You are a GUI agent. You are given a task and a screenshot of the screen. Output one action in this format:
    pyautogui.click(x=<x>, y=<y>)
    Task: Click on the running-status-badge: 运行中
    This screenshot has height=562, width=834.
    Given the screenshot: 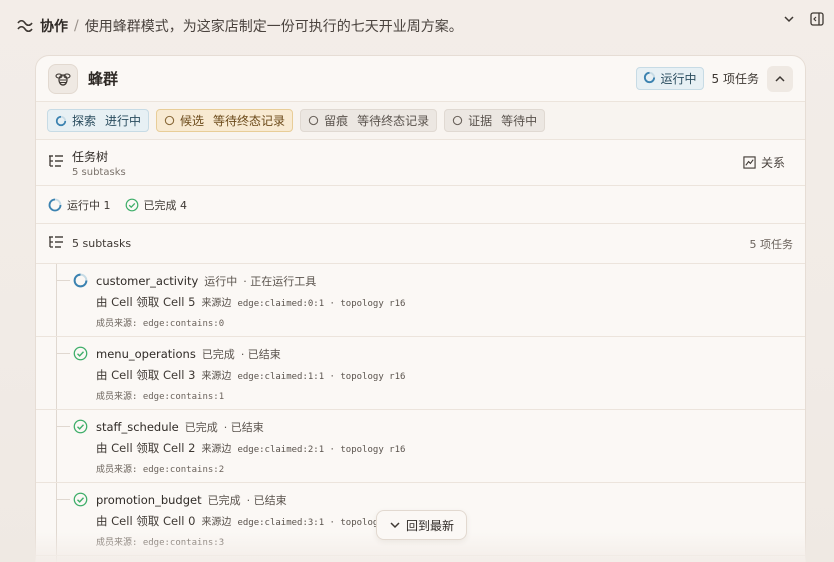 What is the action you would take?
    pyautogui.click(x=669, y=78)
    